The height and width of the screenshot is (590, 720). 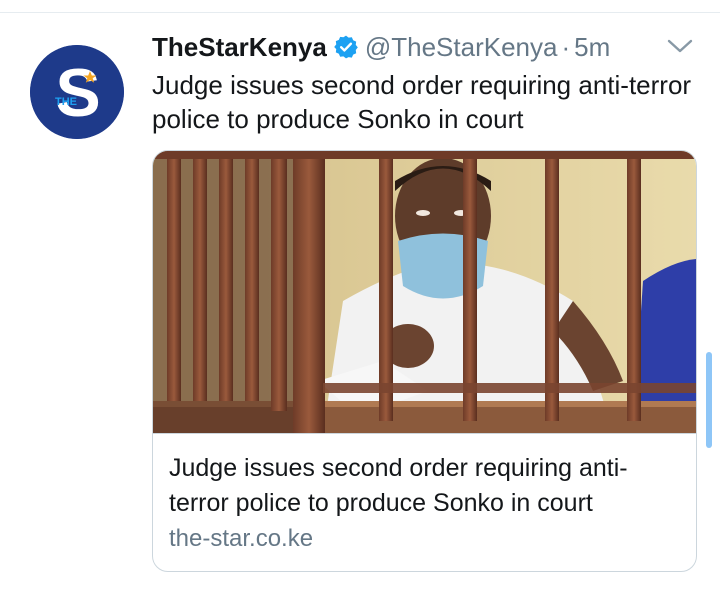 I want to click on avatar-small-text: THE, so click(x=66, y=102).